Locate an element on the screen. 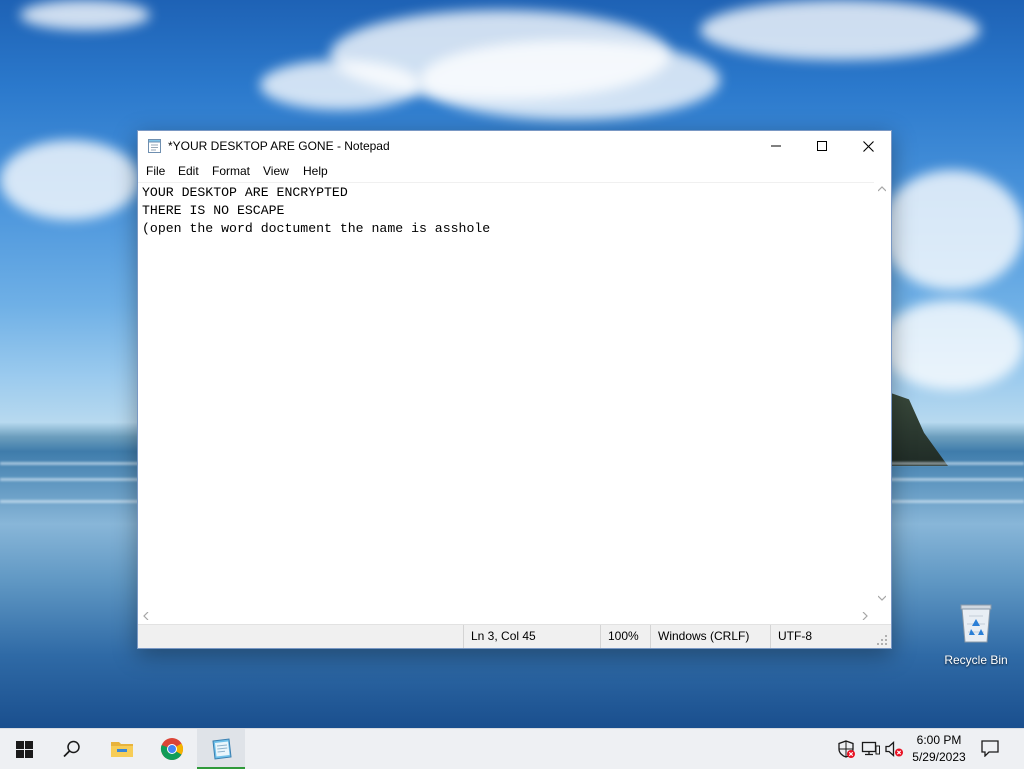  status-bar: Ln 3, Col 45 100% Windows (CRLF) UTF-8 is located at coordinates (514, 636).